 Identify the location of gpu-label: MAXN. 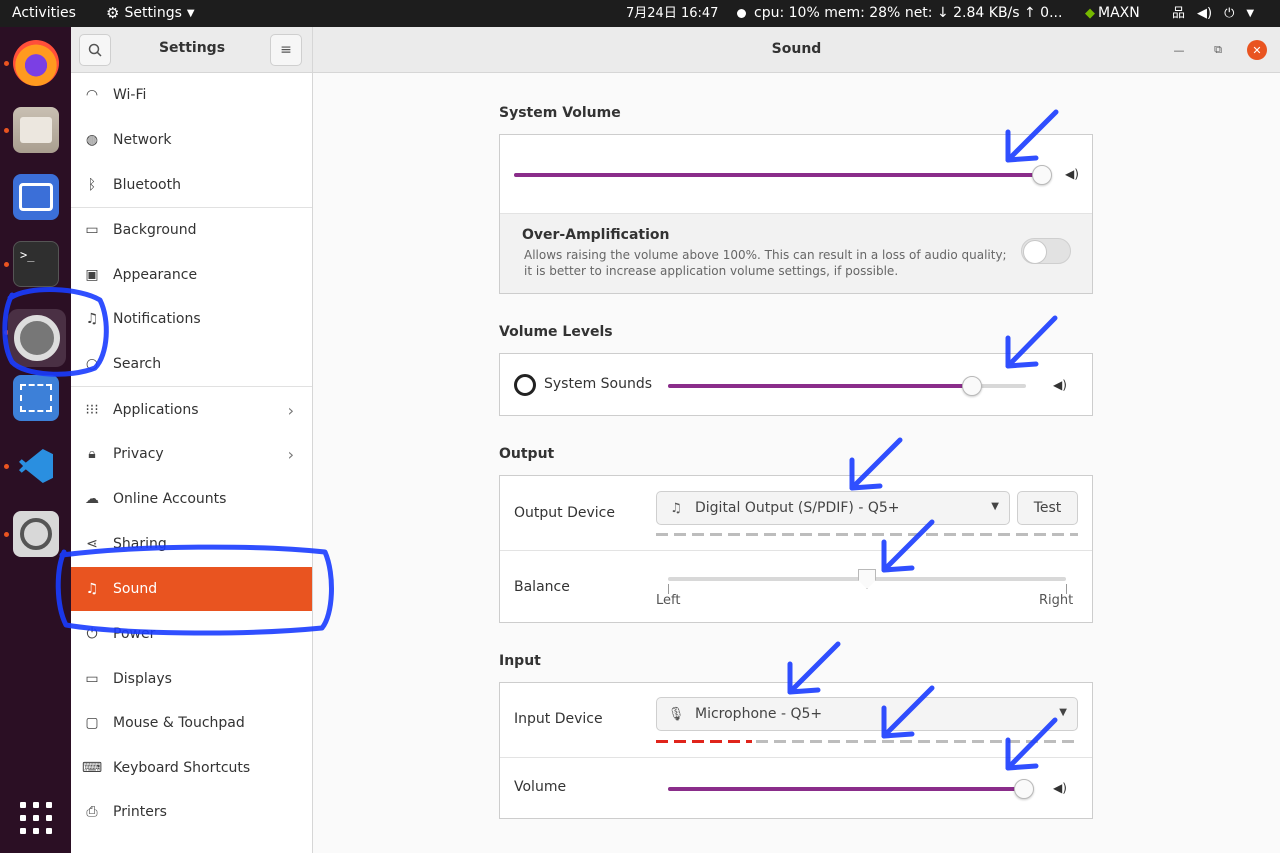
(1119, 13).